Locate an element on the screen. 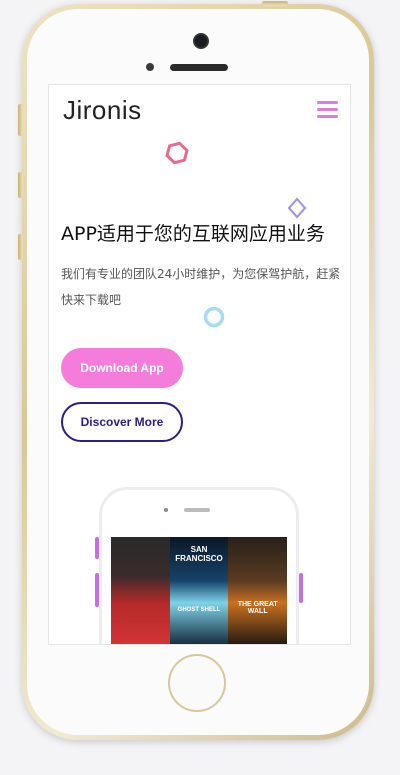 This screenshot has width=400, height=775. poster-title: THE GREAT WALL is located at coordinates (257, 608).